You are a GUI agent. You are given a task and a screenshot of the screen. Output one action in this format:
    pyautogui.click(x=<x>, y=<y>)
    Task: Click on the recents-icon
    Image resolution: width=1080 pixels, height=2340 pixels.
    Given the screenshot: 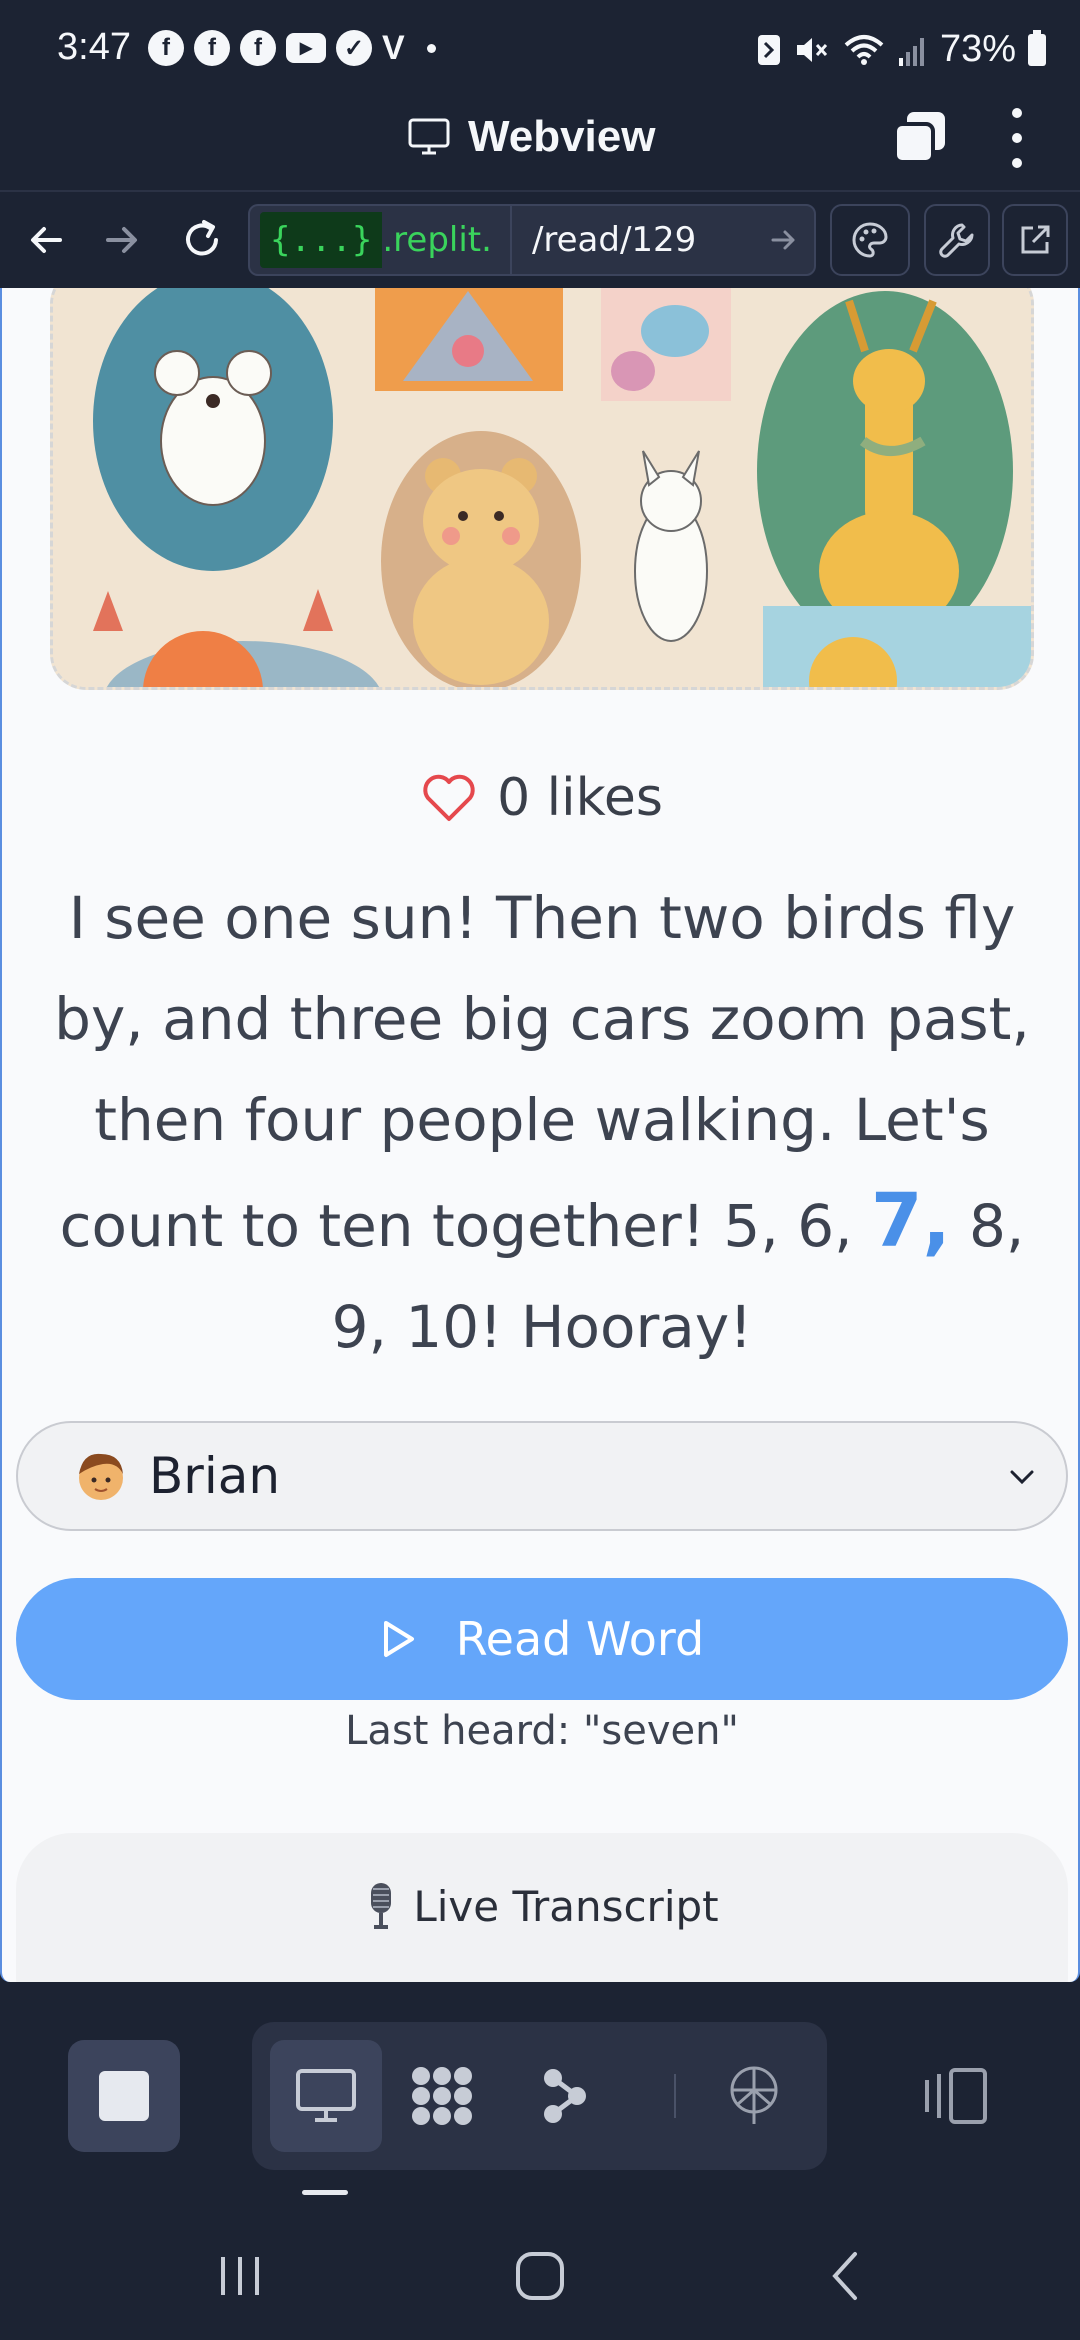 What is the action you would take?
    pyautogui.click(x=240, y=2276)
    